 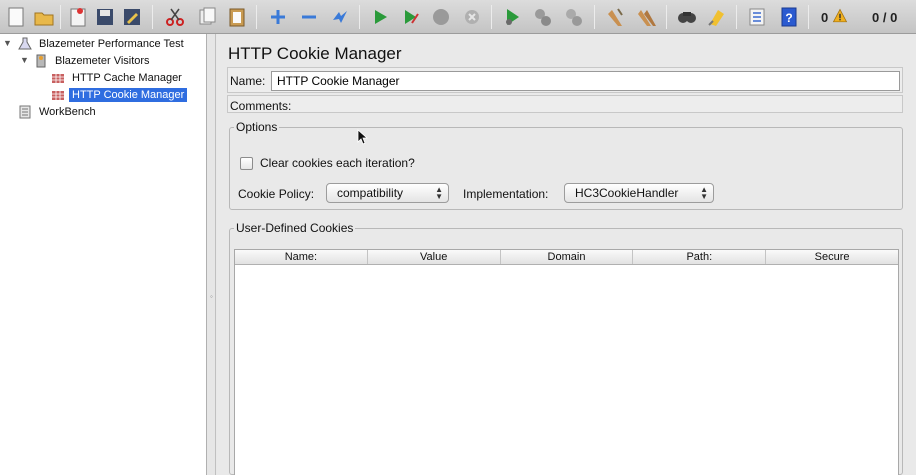 What do you see at coordinates (370, 193) in the screenshot?
I see `cookie-policy-value: compatibility` at bounding box center [370, 193].